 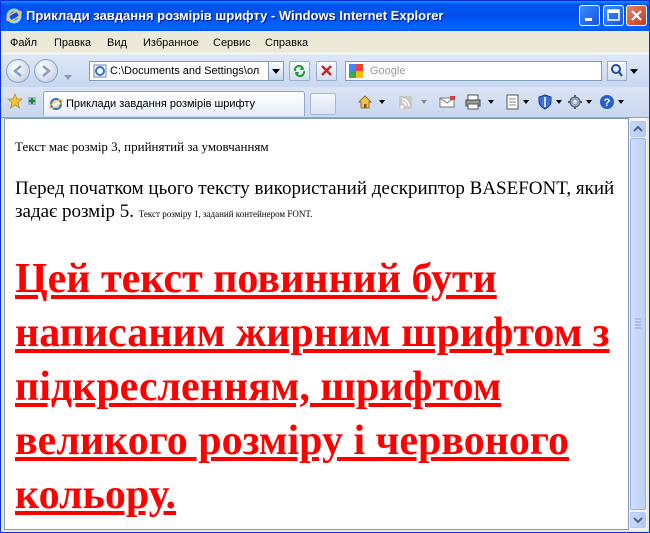 I want to click on search-options-button, so click(x=634, y=71).